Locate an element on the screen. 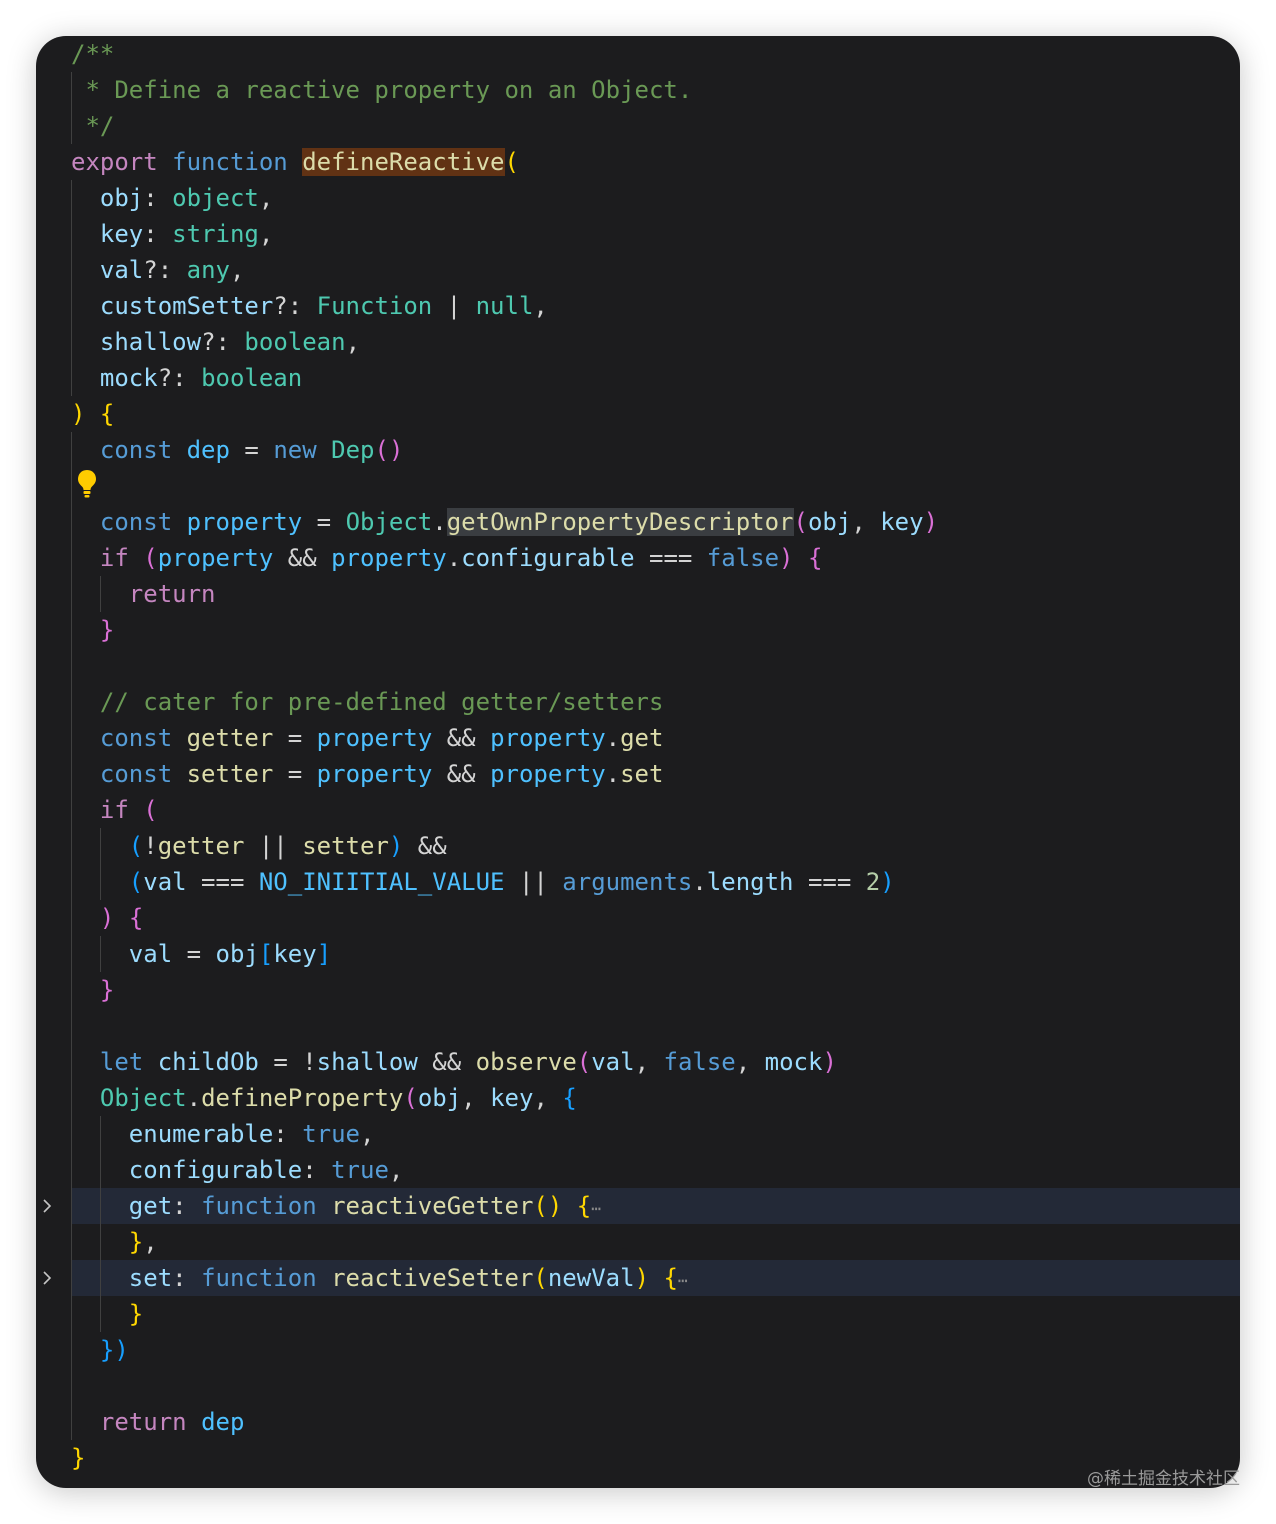 This screenshot has height=1524, width=1276. code-token: { is located at coordinates (107, 414).